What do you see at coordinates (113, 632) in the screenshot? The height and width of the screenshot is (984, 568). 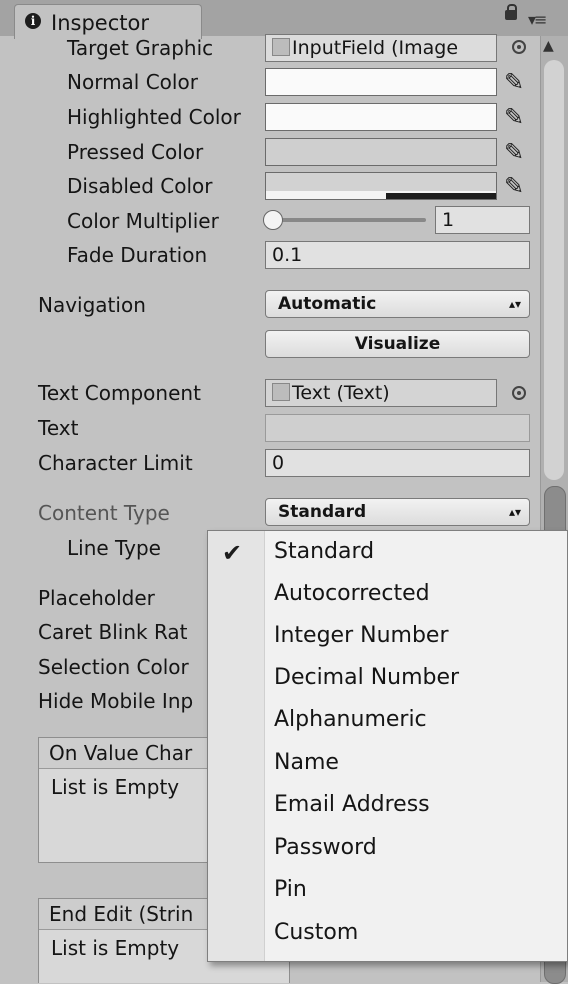 I see `caret-blink-rate-label: Caret Blink Rat` at bounding box center [113, 632].